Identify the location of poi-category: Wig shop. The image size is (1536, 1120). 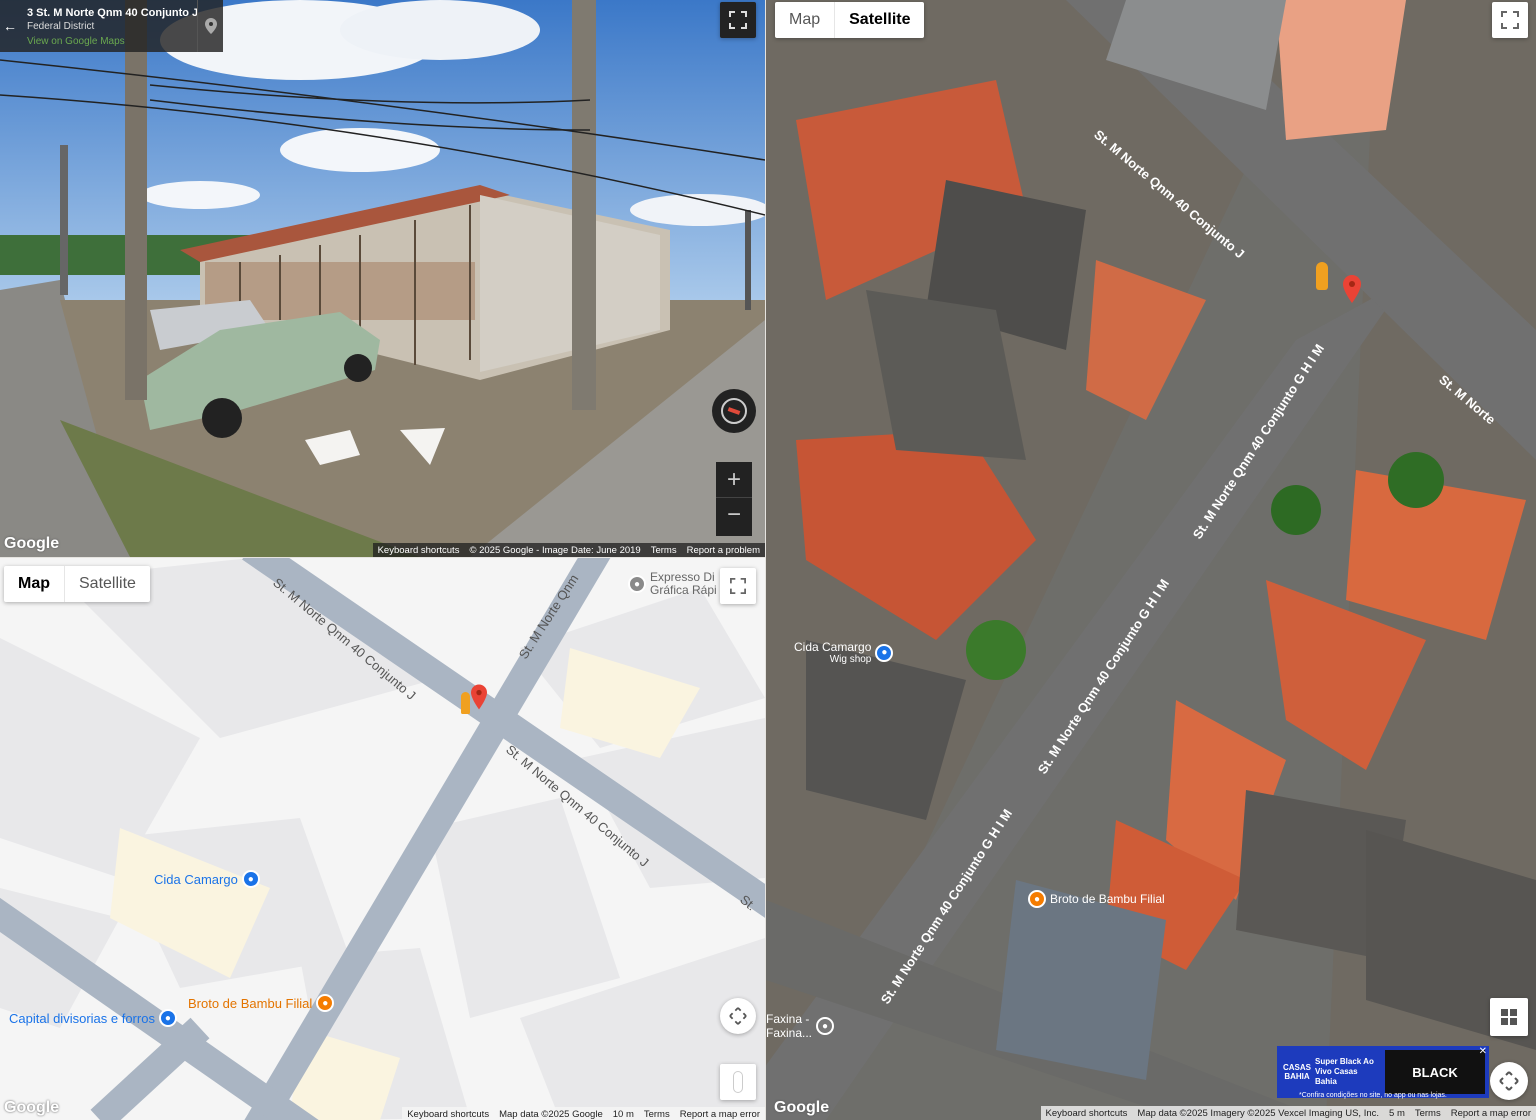
(850, 659).